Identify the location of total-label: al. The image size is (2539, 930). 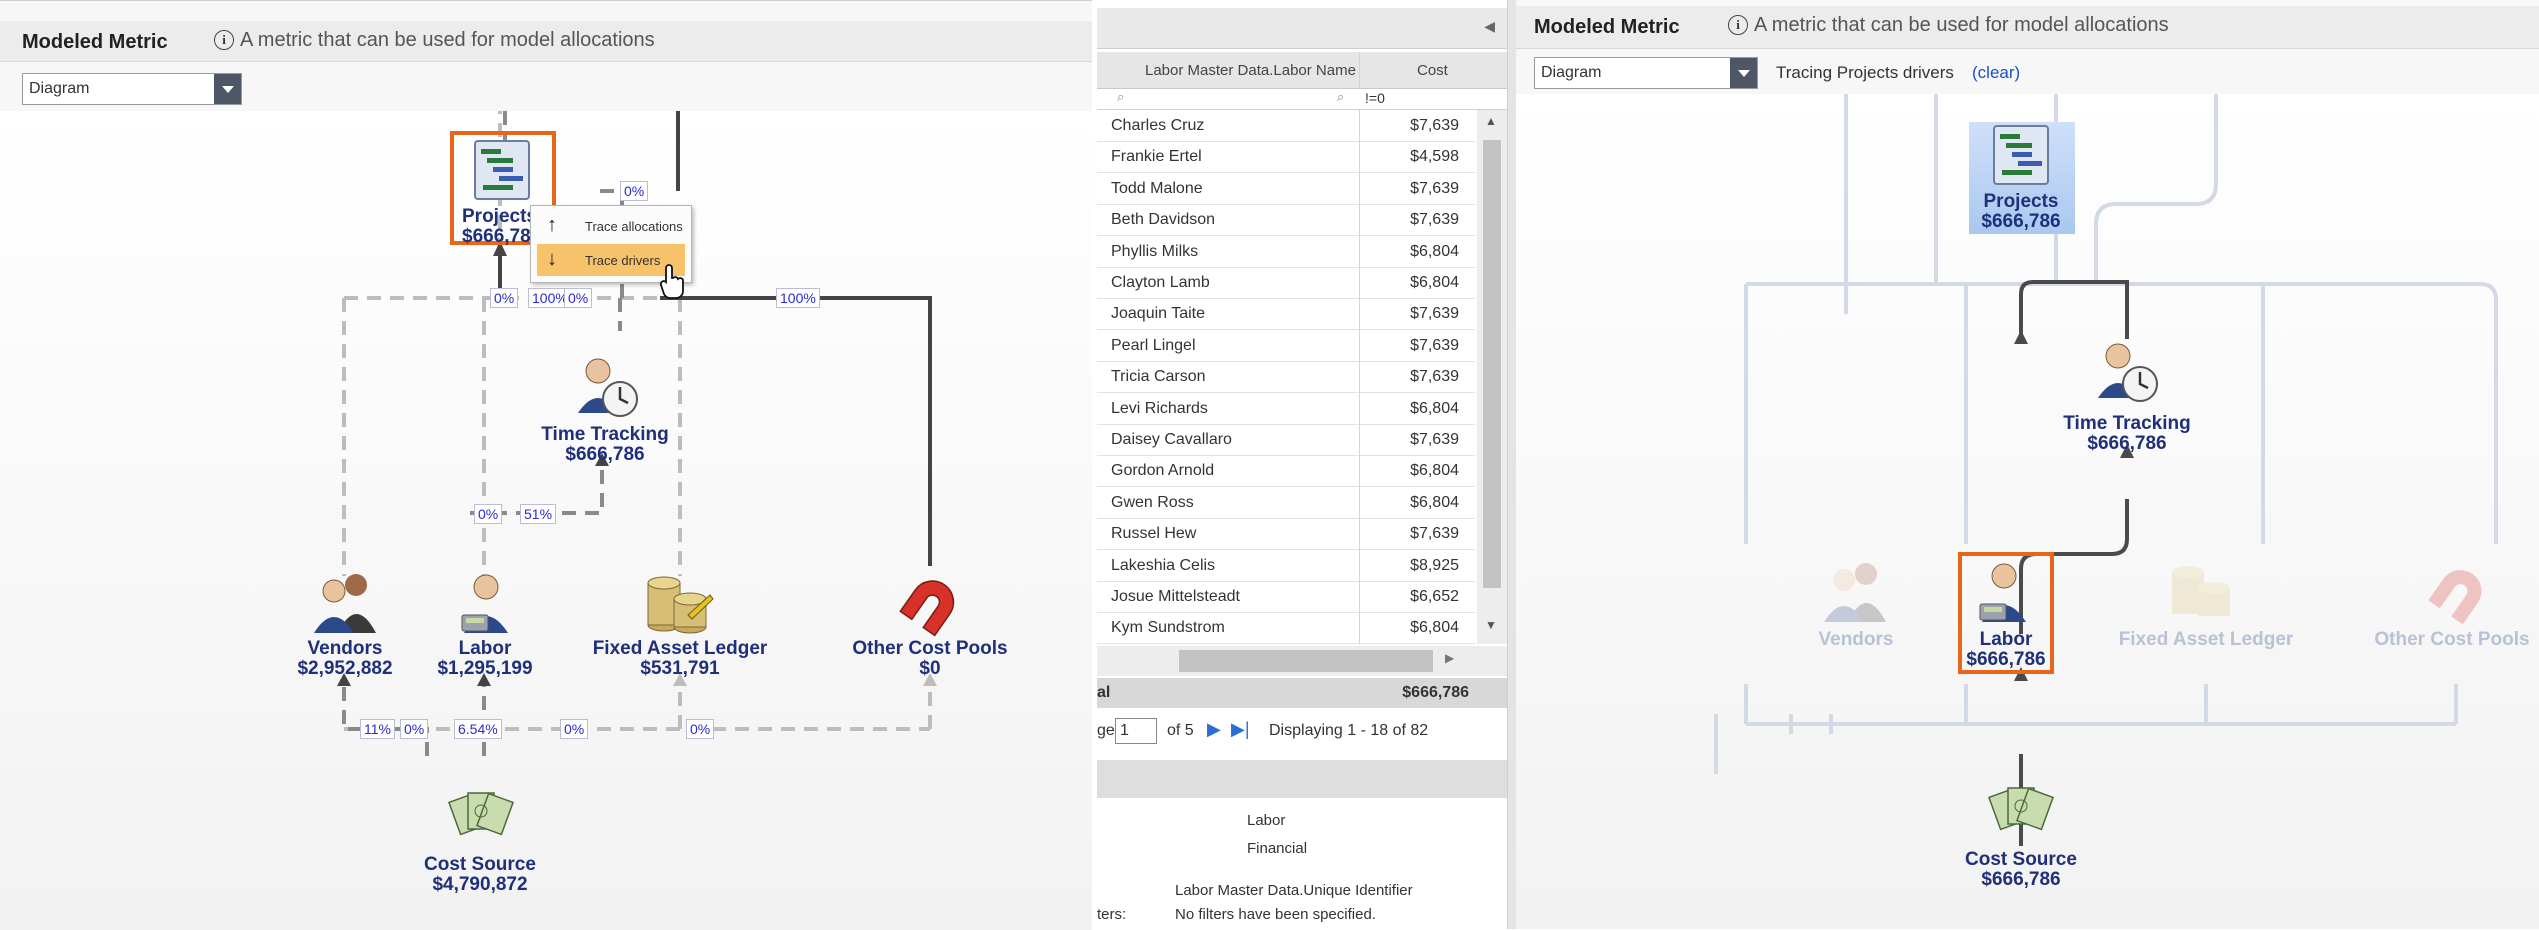
(1104, 692).